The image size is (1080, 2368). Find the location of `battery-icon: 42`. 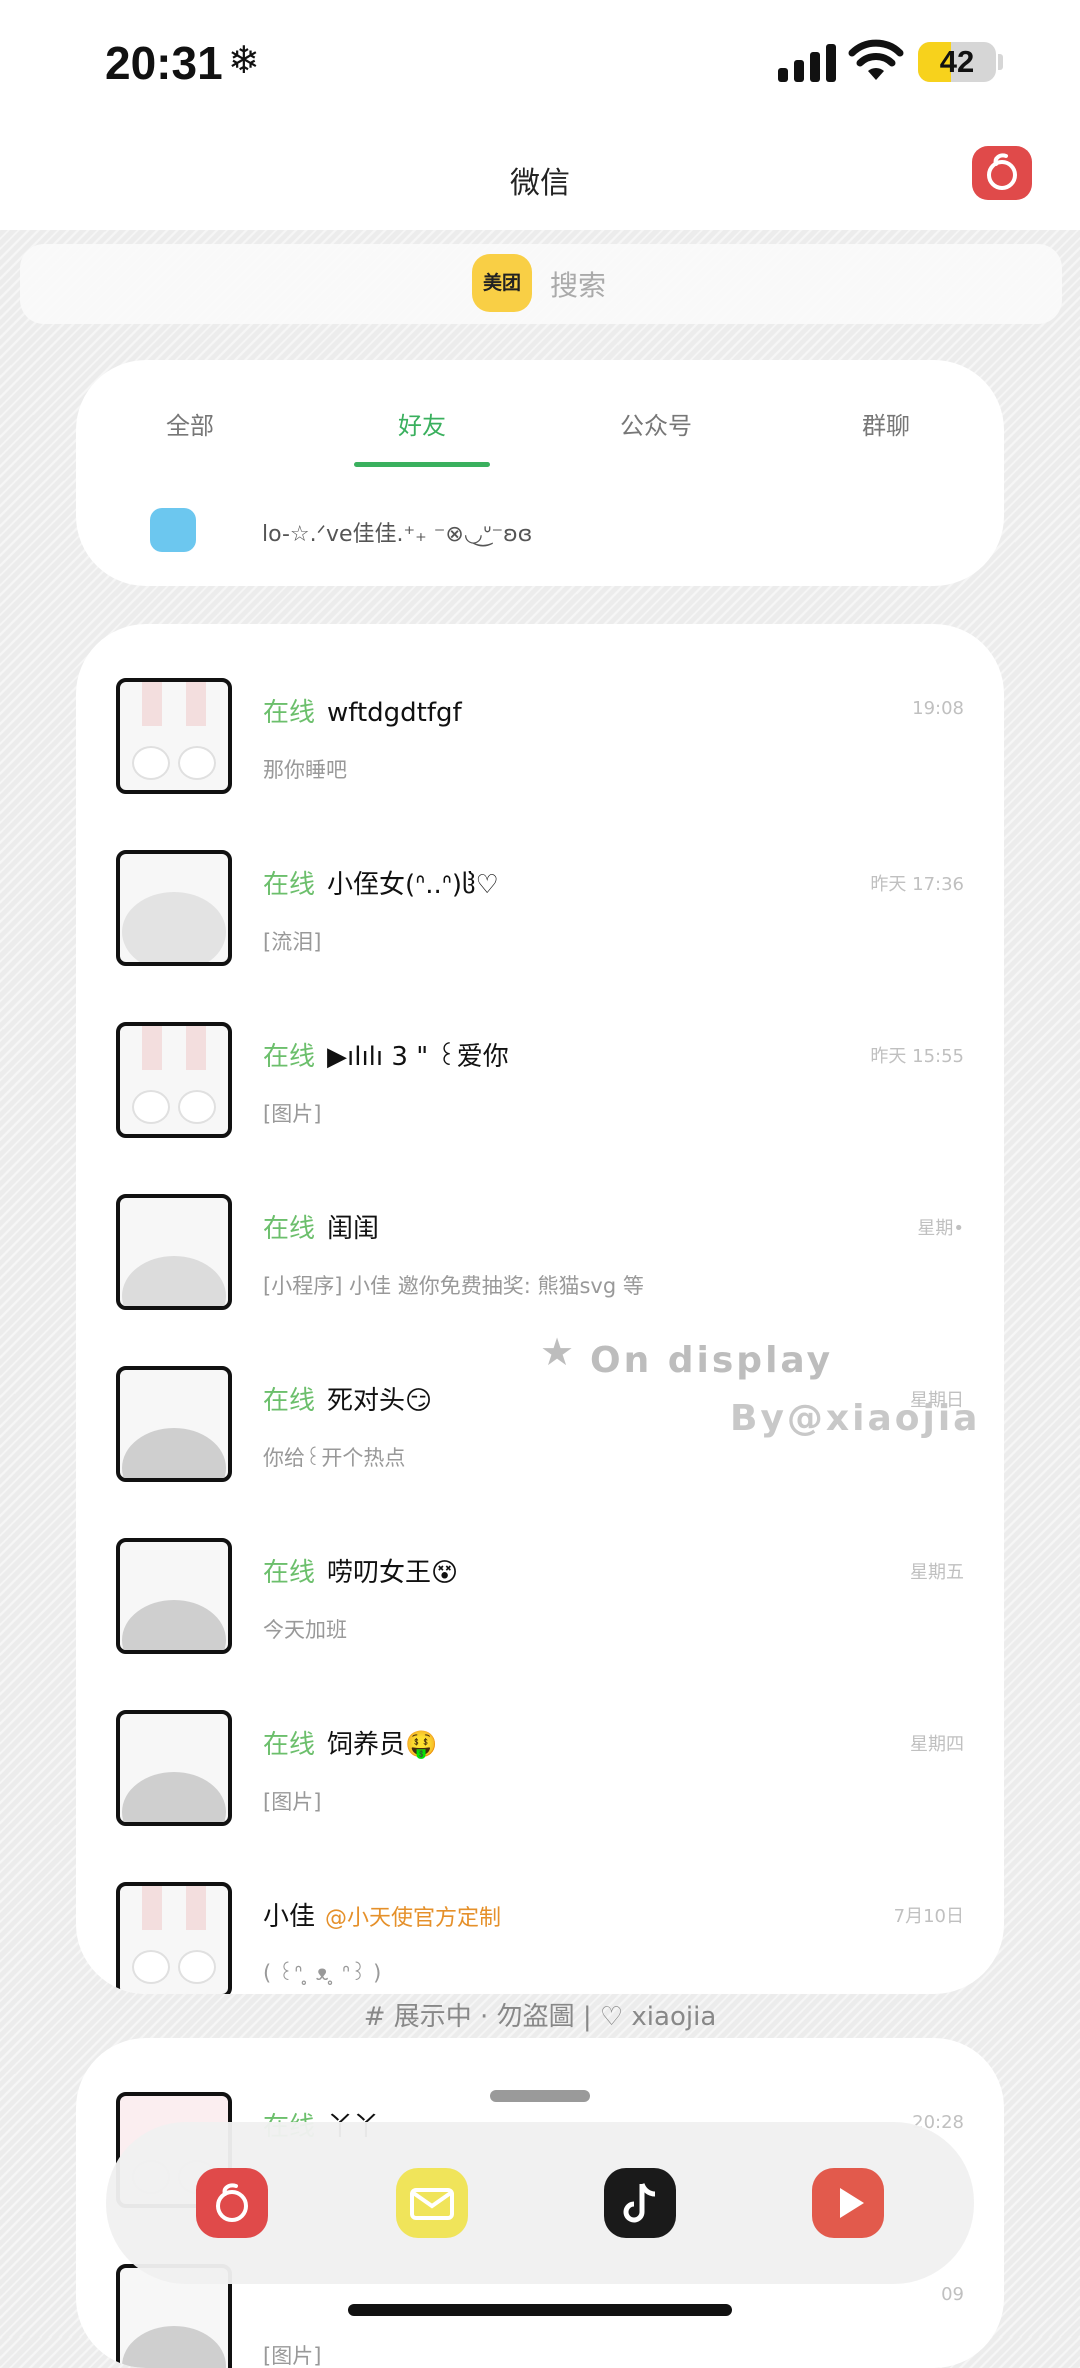

battery-icon: 42 is located at coordinates (957, 62).